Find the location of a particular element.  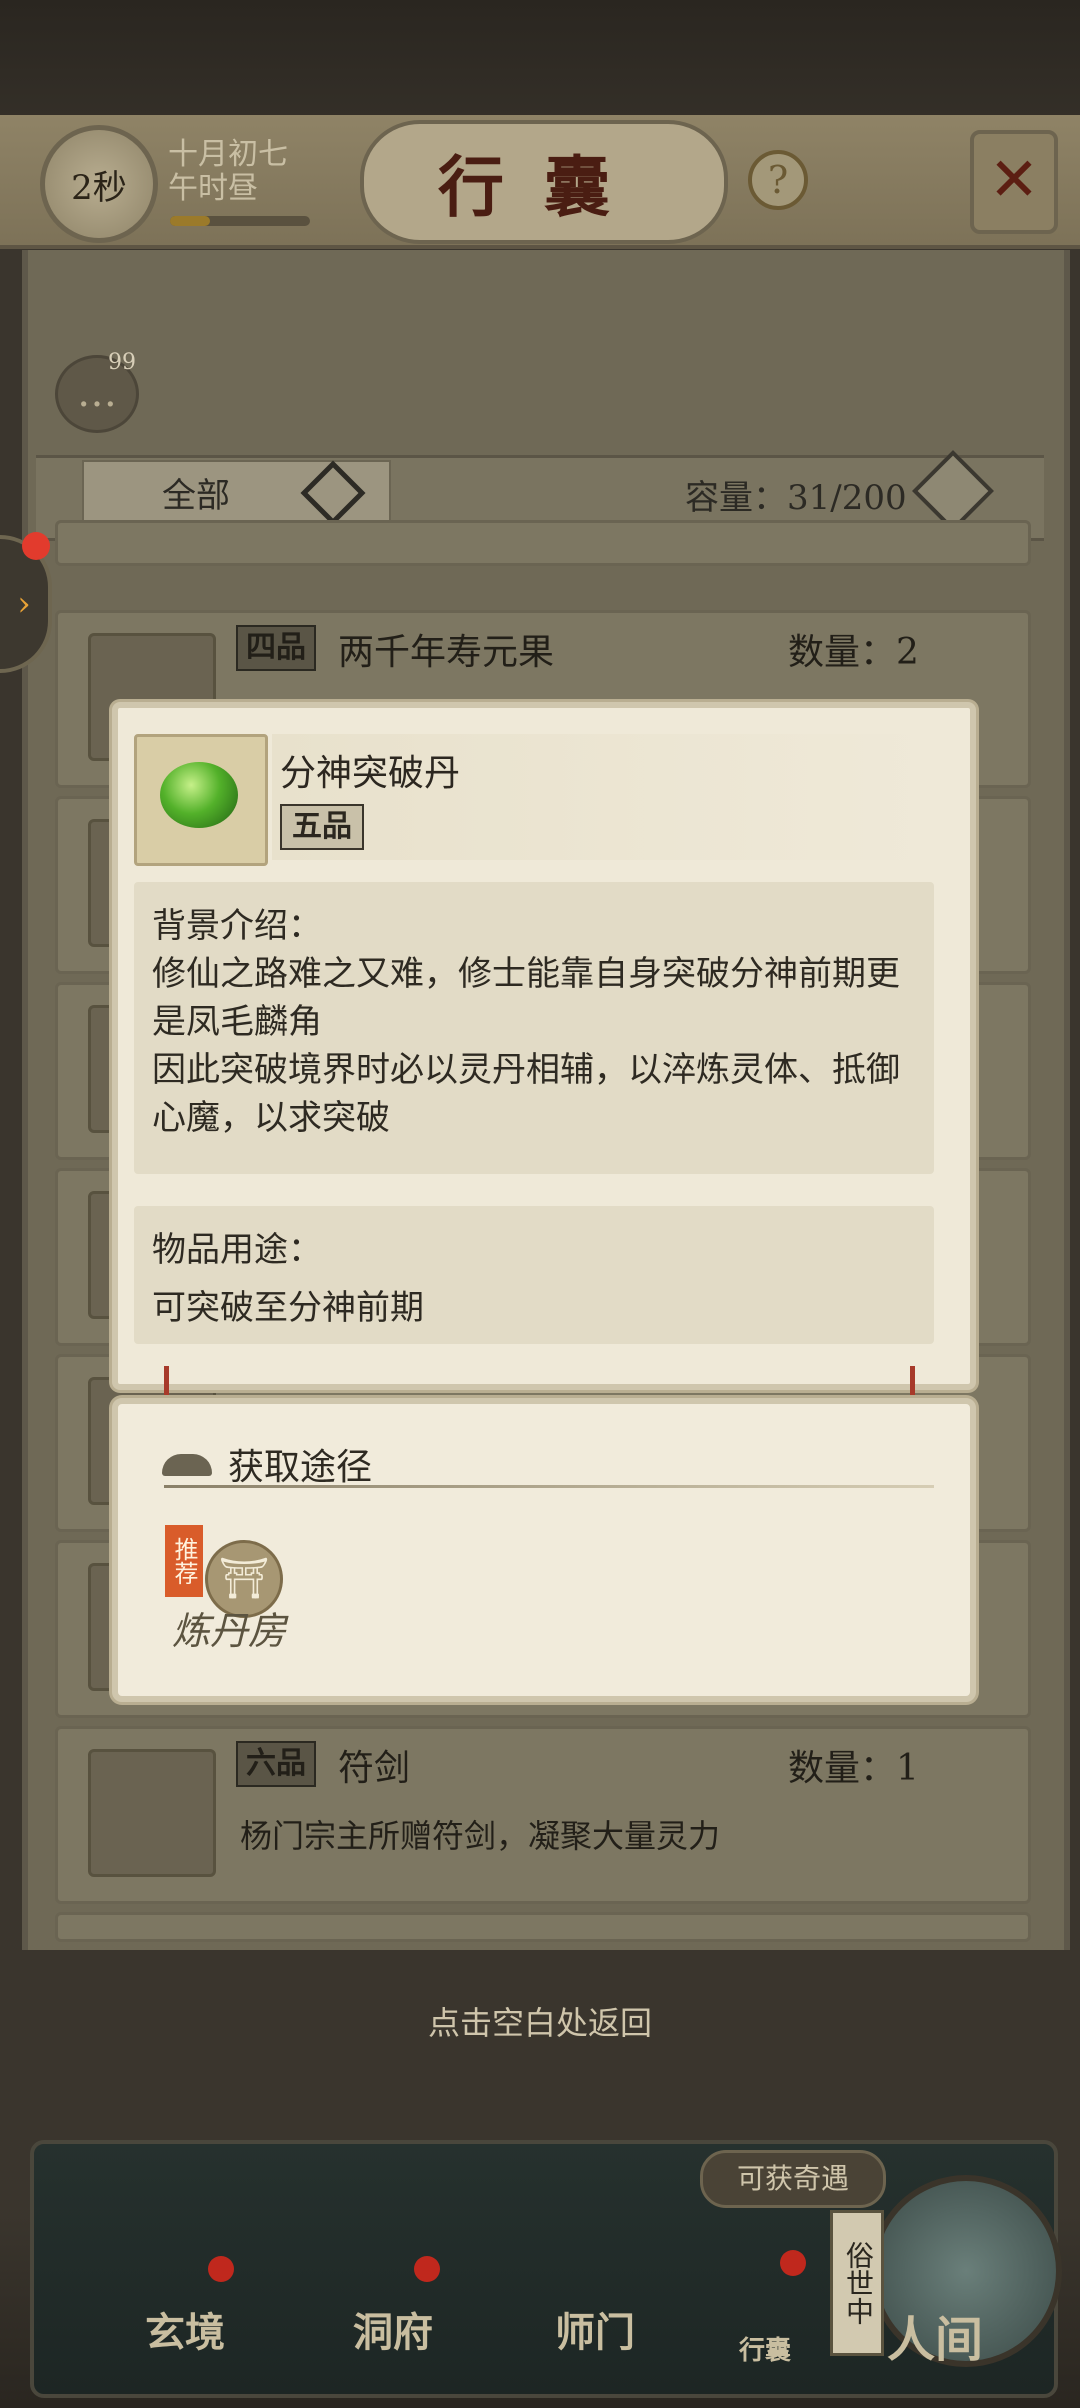

recommend-badge: 推荐 is located at coordinates (184, 1561).